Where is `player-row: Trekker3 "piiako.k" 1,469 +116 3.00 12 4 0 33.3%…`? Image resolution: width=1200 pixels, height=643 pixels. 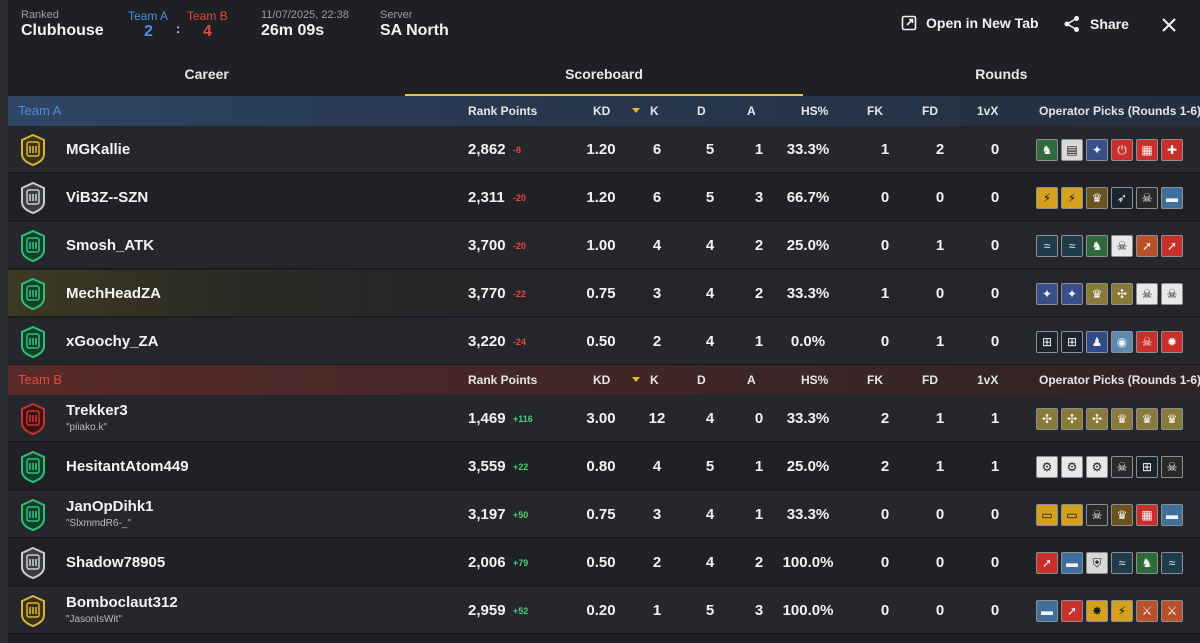 player-row: Trekker3 "piiako.k" 1,469 +116 3.00 12 4 0 33.3%… is located at coordinates (604, 418).